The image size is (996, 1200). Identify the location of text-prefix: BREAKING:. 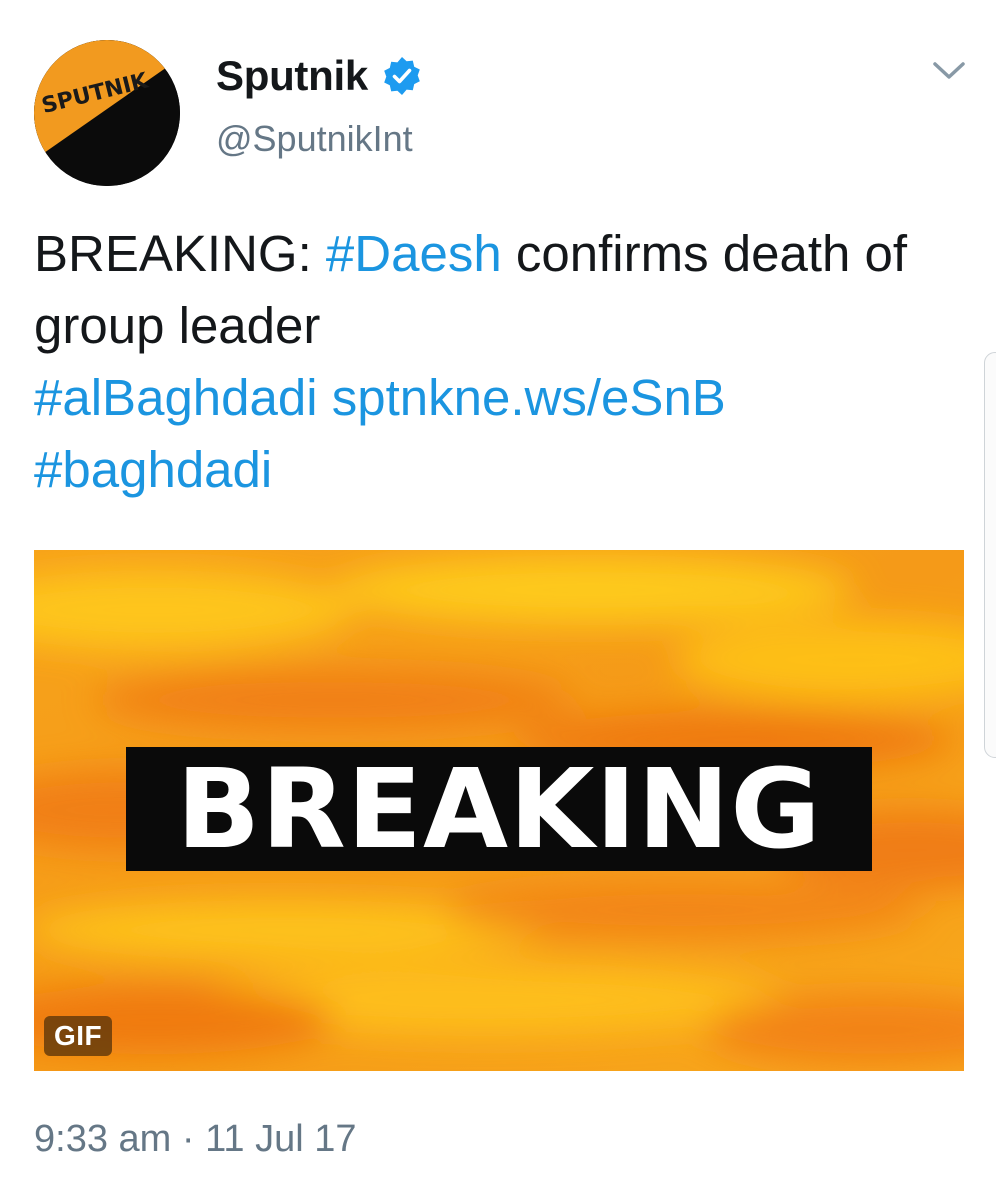
(180, 253).